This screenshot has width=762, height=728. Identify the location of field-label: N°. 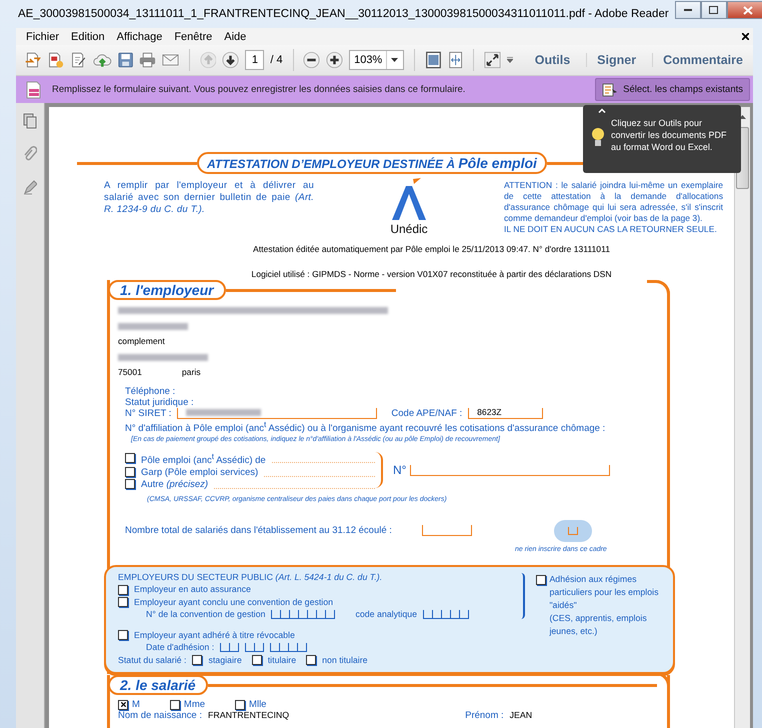
(399, 470).